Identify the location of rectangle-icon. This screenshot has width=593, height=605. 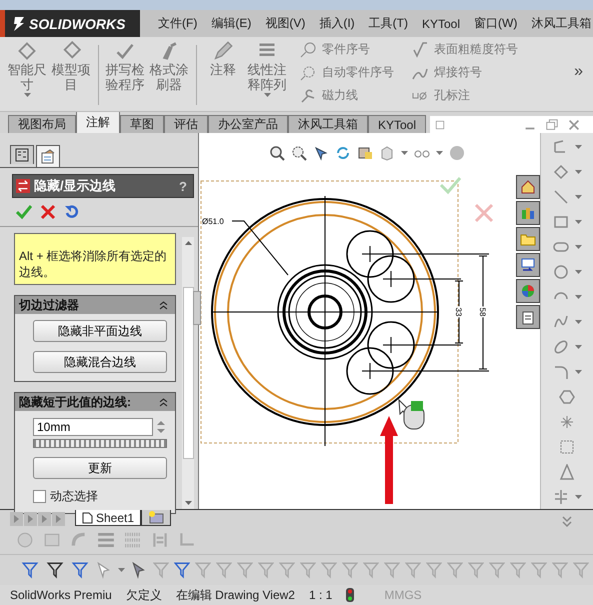
(560, 222).